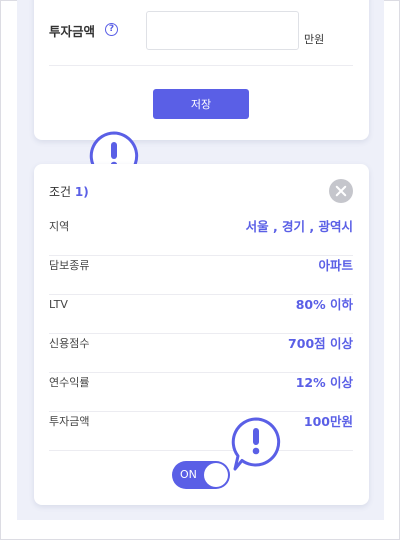 The image size is (400, 540). I want to click on divider, so click(201, 65).